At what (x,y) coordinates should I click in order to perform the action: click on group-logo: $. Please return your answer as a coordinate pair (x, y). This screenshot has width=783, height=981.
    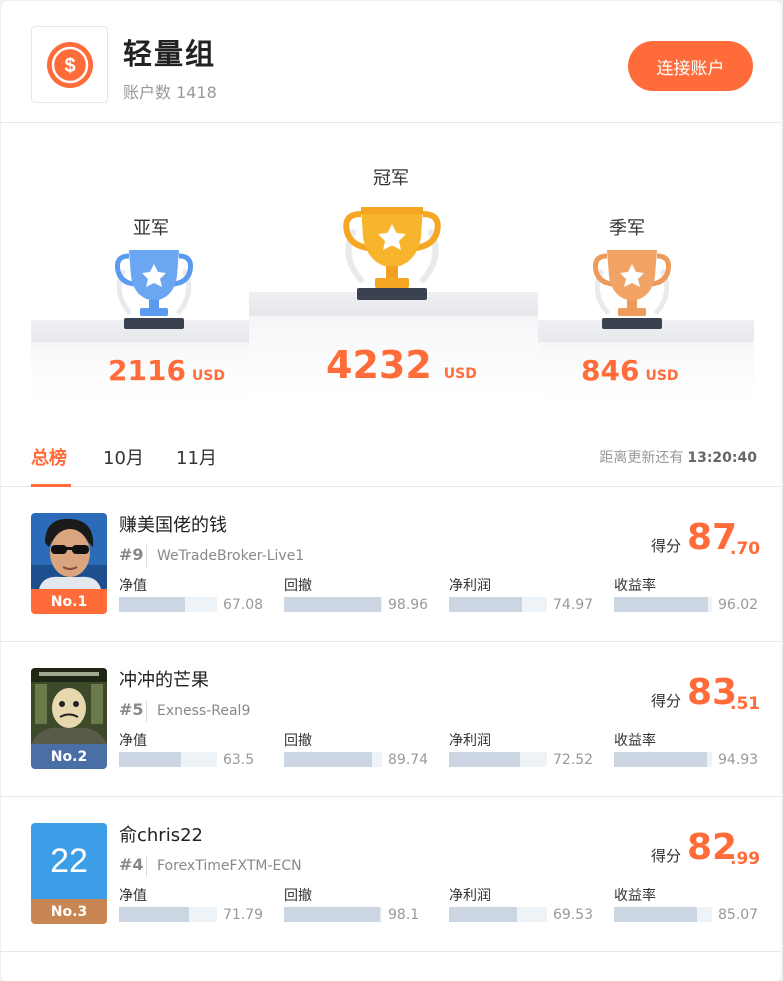
    Looking at the image, I should click on (69, 64).